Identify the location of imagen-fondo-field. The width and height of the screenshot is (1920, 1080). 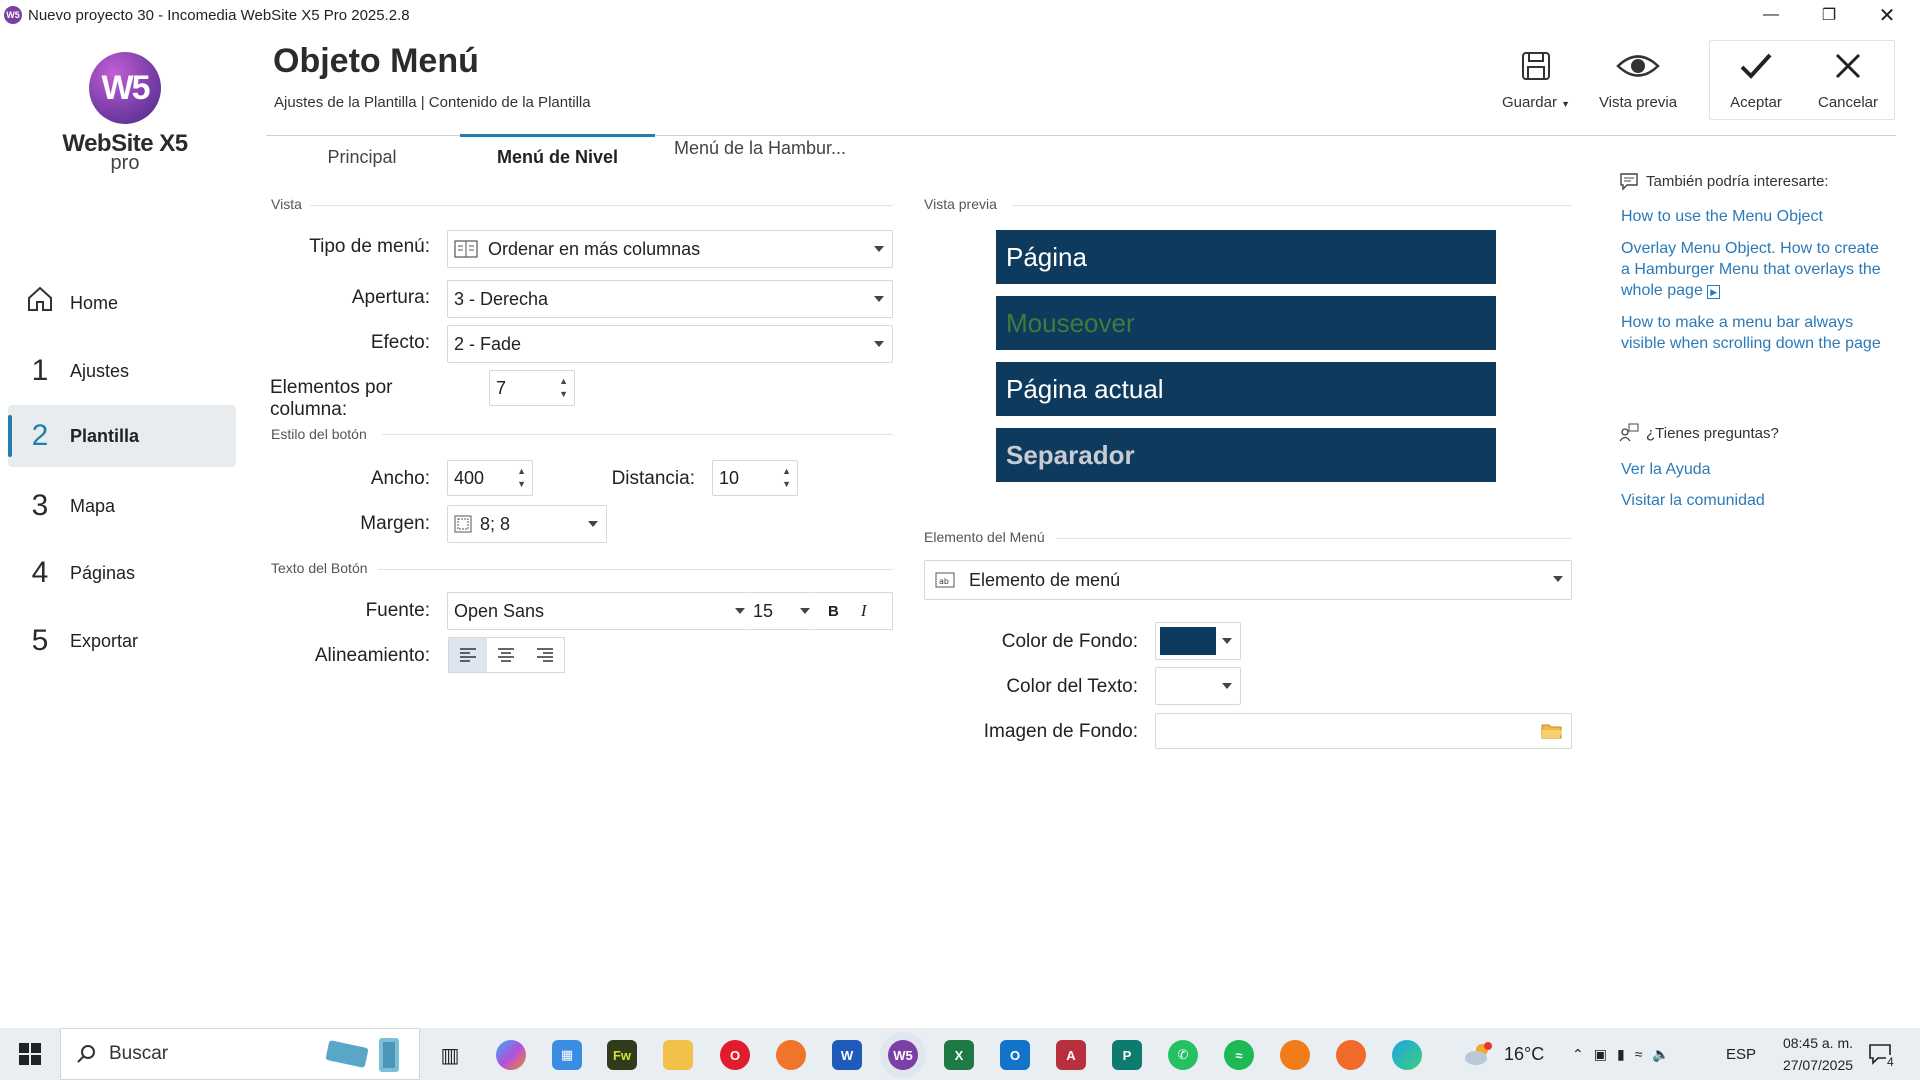
(1363, 731).